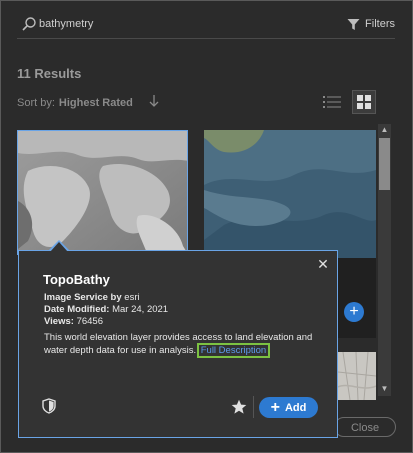 The height and width of the screenshot is (453, 413). What do you see at coordinates (59, 321) in the screenshot?
I see `views-label: Views:` at bounding box center [59, 321].